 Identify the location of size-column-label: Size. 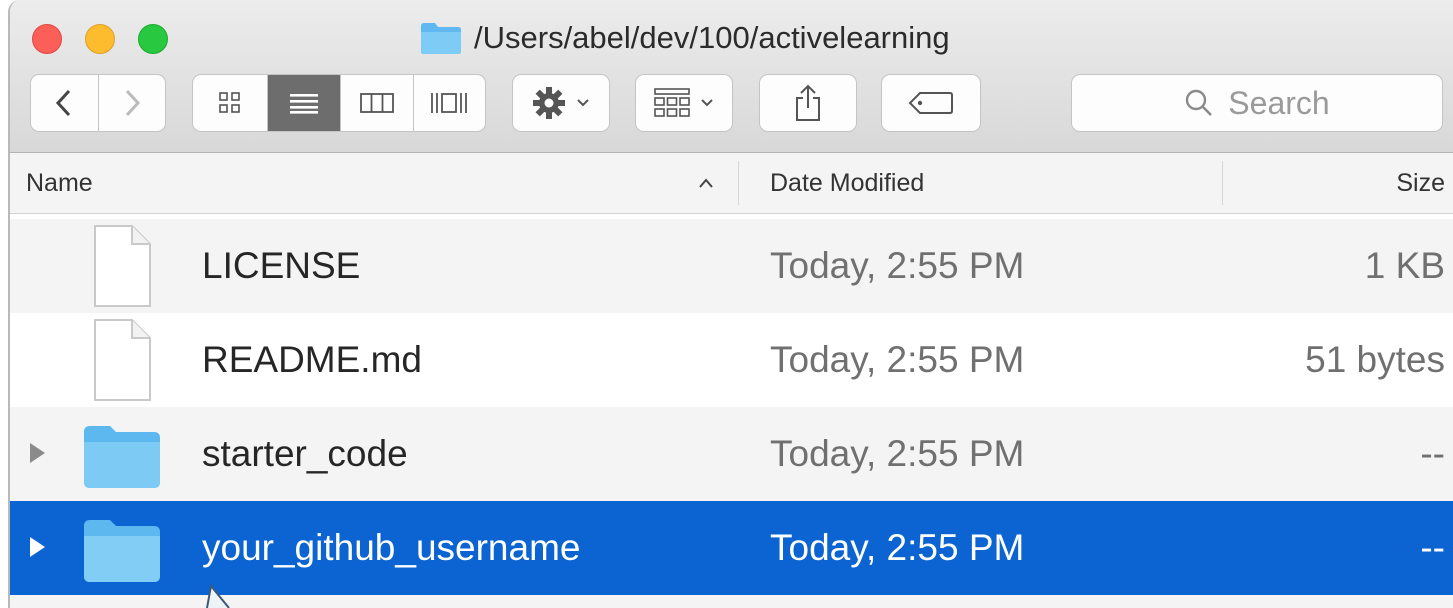
(1420, 182).